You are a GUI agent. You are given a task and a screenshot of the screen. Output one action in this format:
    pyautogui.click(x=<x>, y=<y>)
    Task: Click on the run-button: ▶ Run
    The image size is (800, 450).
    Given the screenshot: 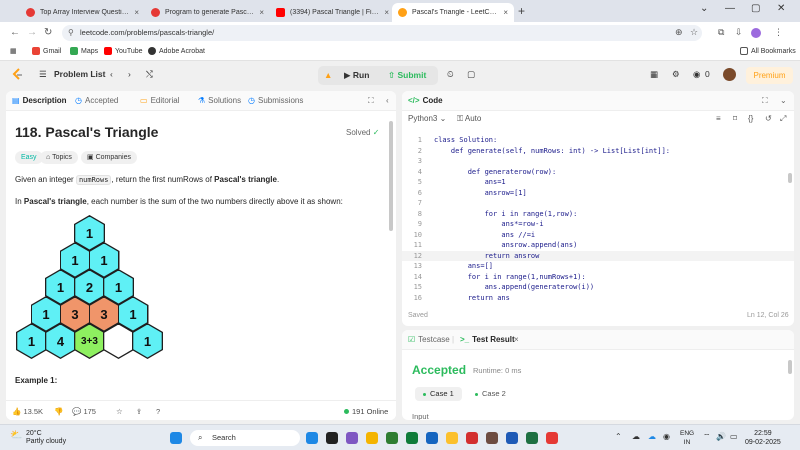 What is the action you would take?
    pyautogui.click(x=356, y=75)
    